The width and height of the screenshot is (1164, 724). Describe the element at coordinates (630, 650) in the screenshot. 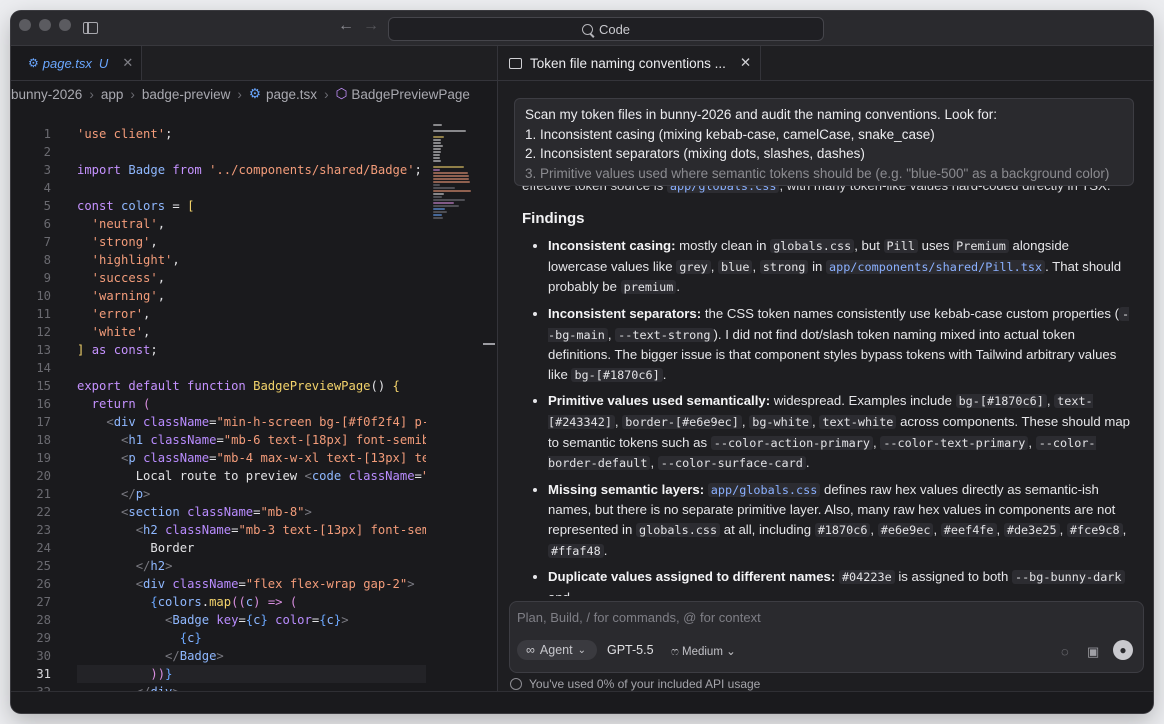

I see `model-selector: GPT-5.5` at that location.